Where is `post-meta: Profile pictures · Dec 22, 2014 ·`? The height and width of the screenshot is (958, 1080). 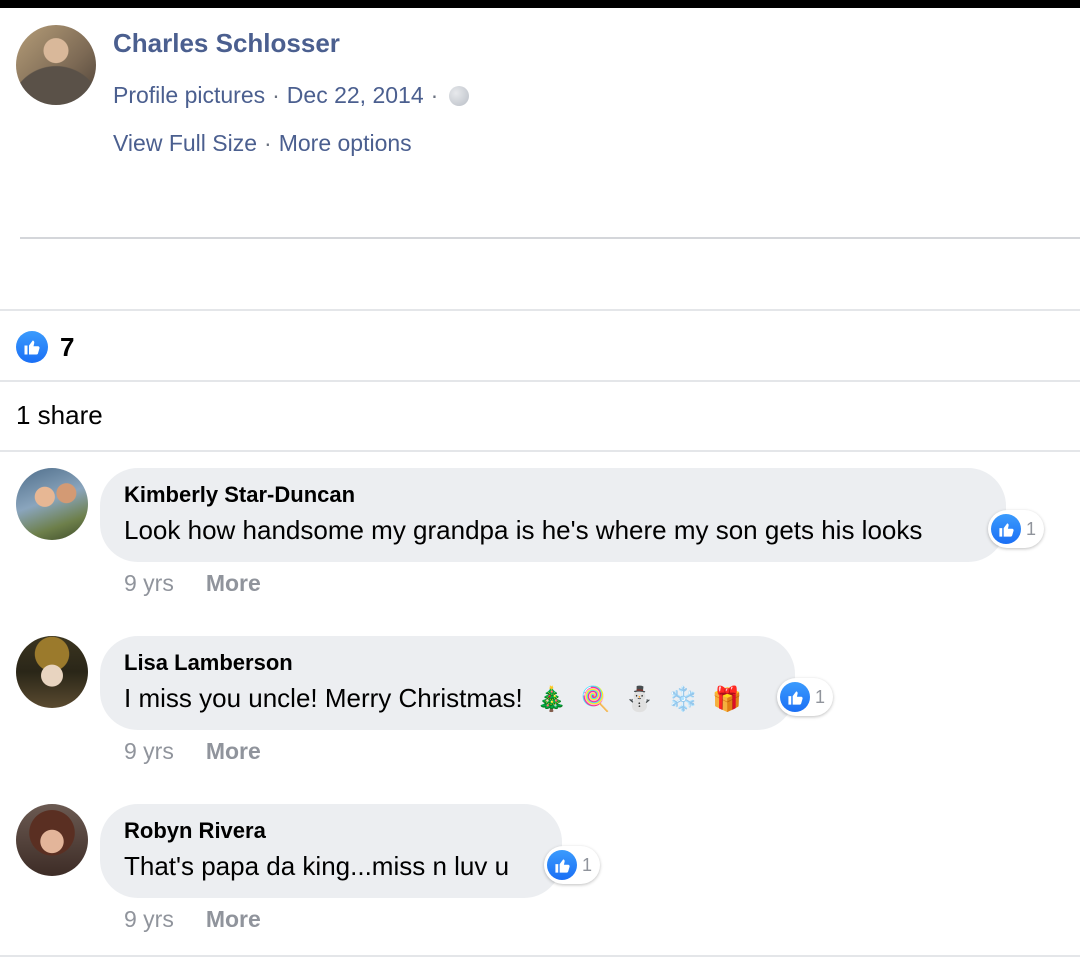
post-meta: Profile pictures · Dec 22, 2014 · is located at coordinates (291, 95).